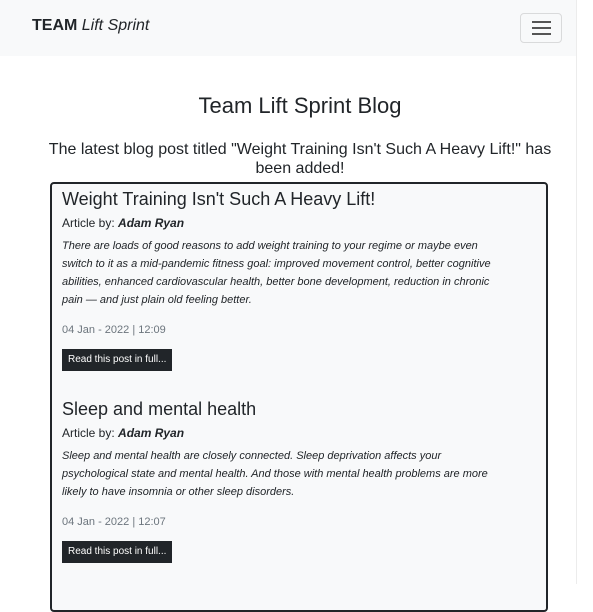 The height and width of the screenshot is (612, 593). I want to click on page-scrollbar, so click(584, 292).